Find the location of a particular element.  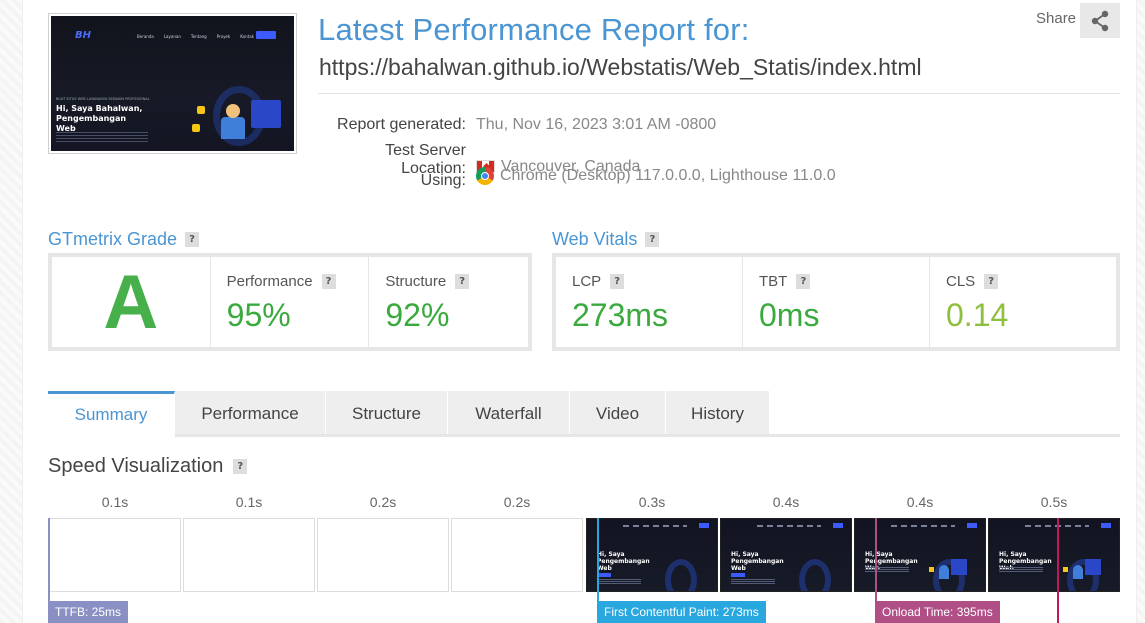

thumbnail-heading: Hi, Saya Bahalwan, Pengembangan Web is located at coordinates (99, 119).